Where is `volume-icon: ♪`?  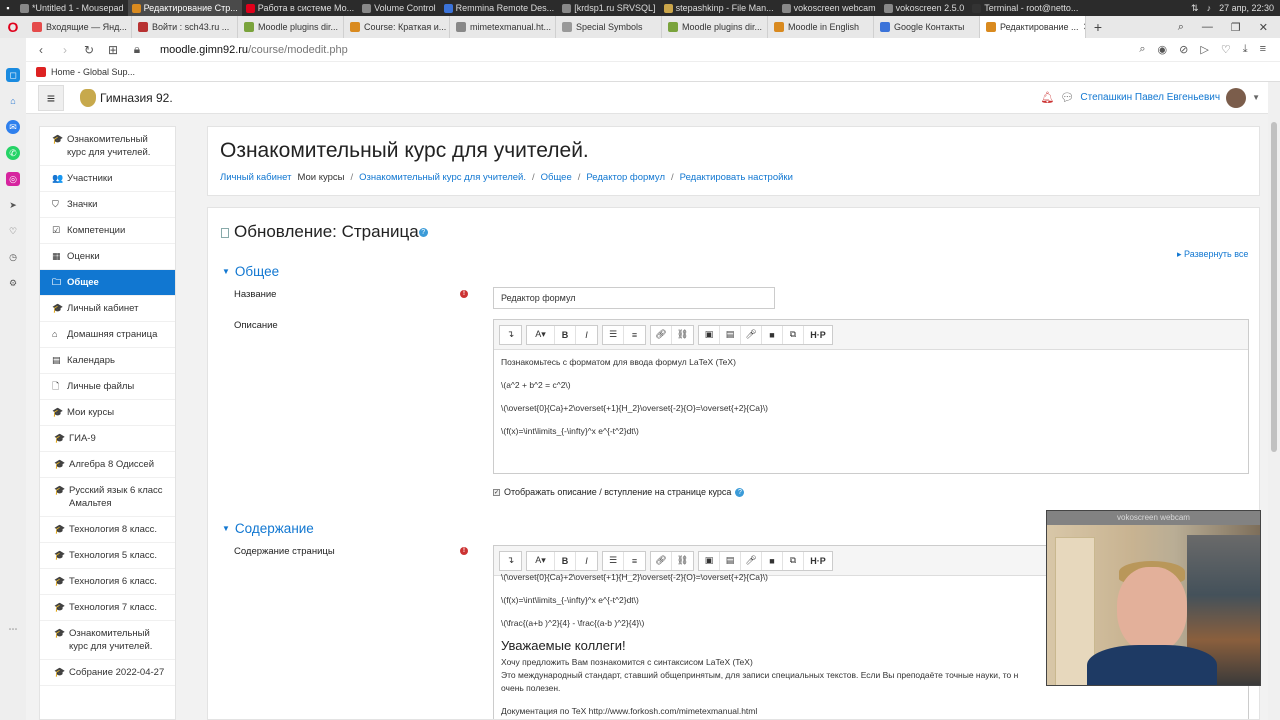
volume-icon: ♪ is located at coordinates (1209, 8).